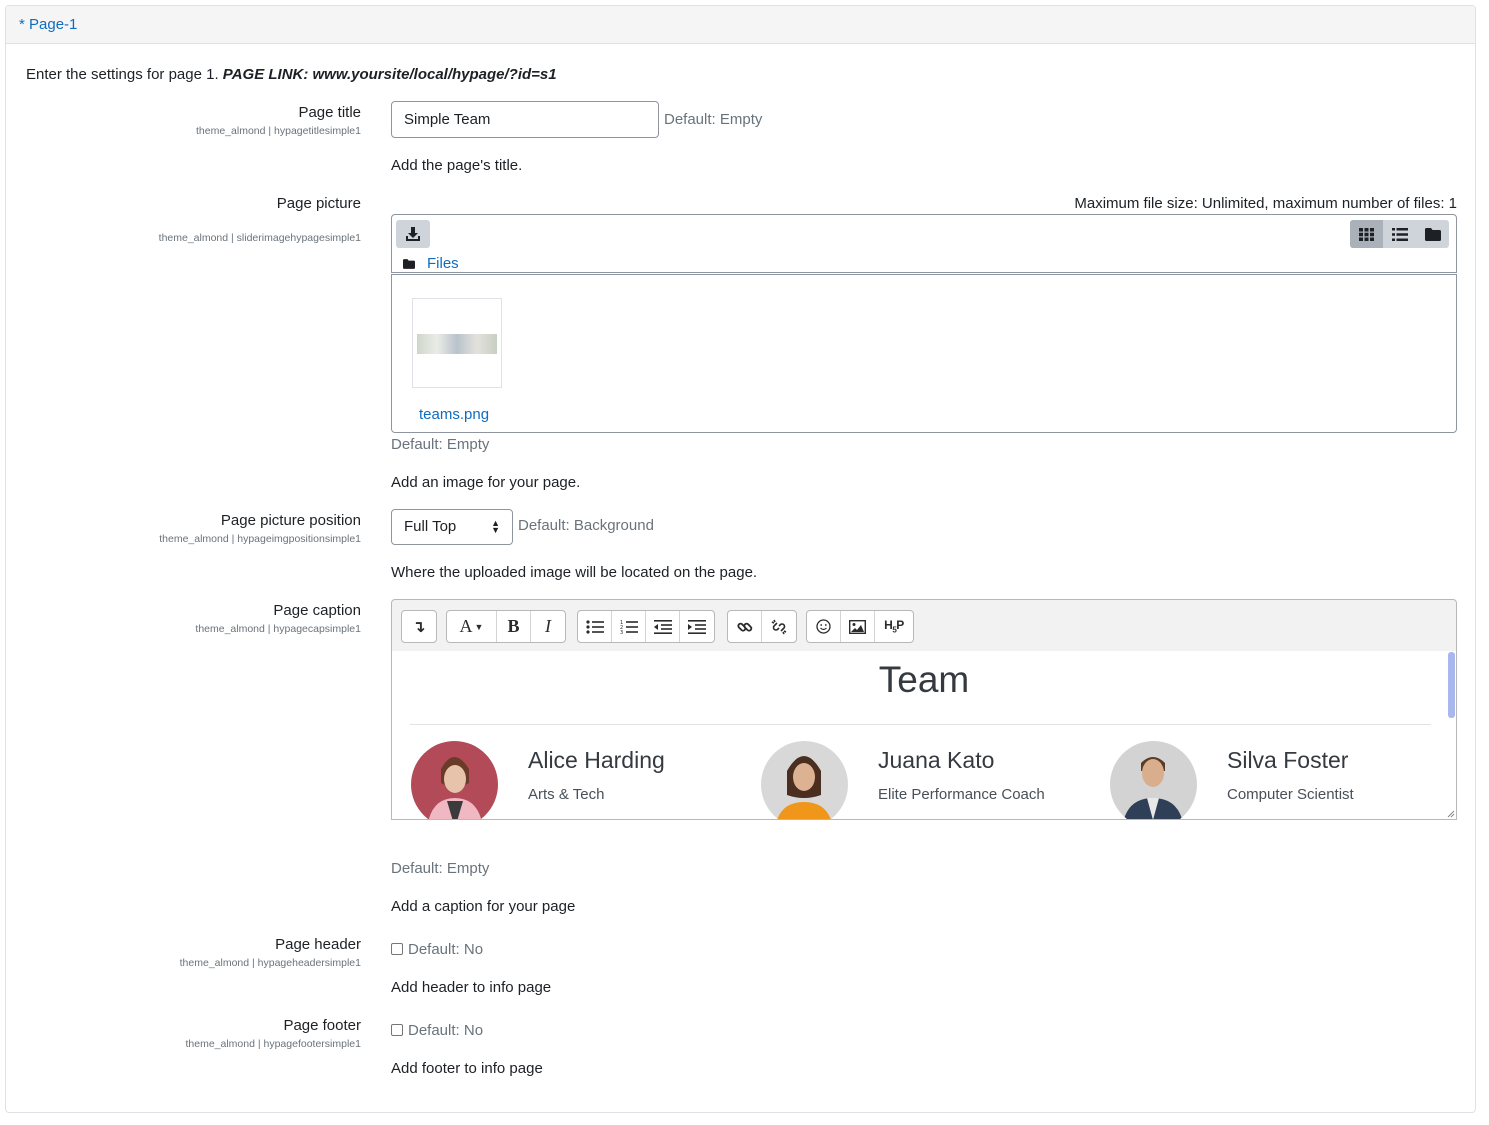  I want to click on toolbar-group-style: A ▼ B I, so click(506, 626).